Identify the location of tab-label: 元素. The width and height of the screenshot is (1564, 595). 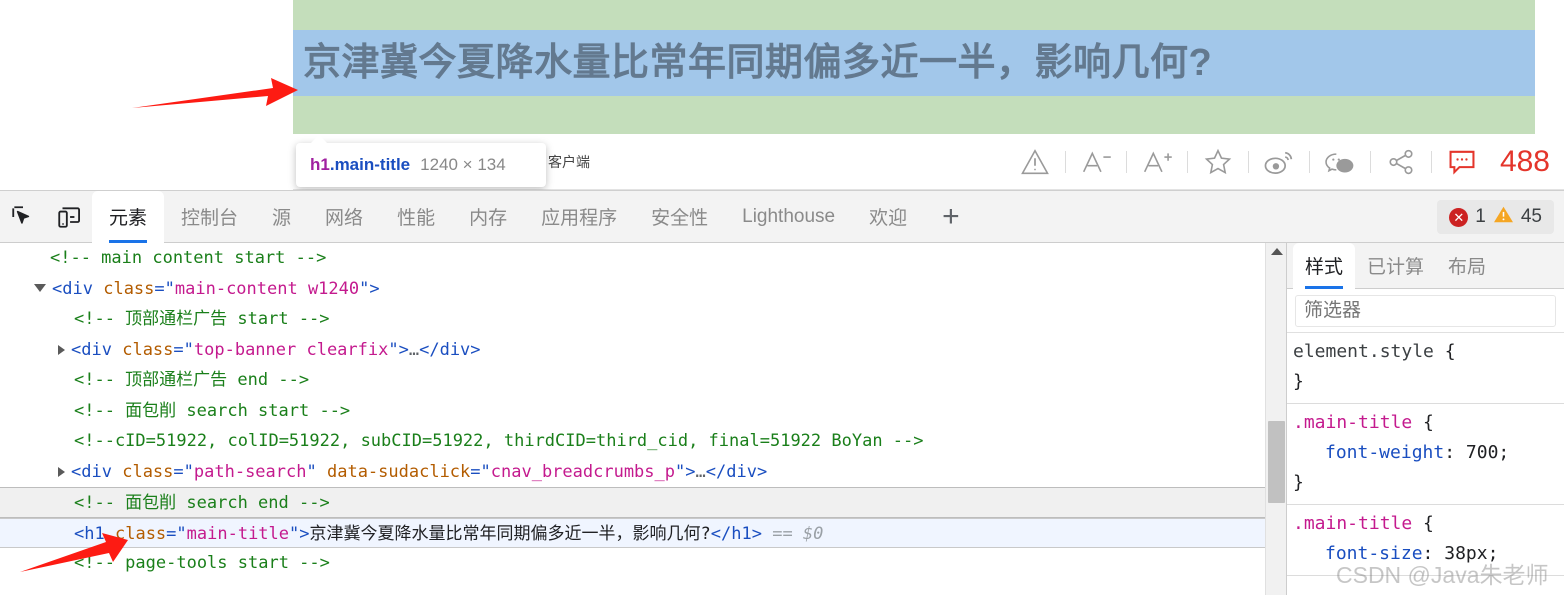
(128, 218).